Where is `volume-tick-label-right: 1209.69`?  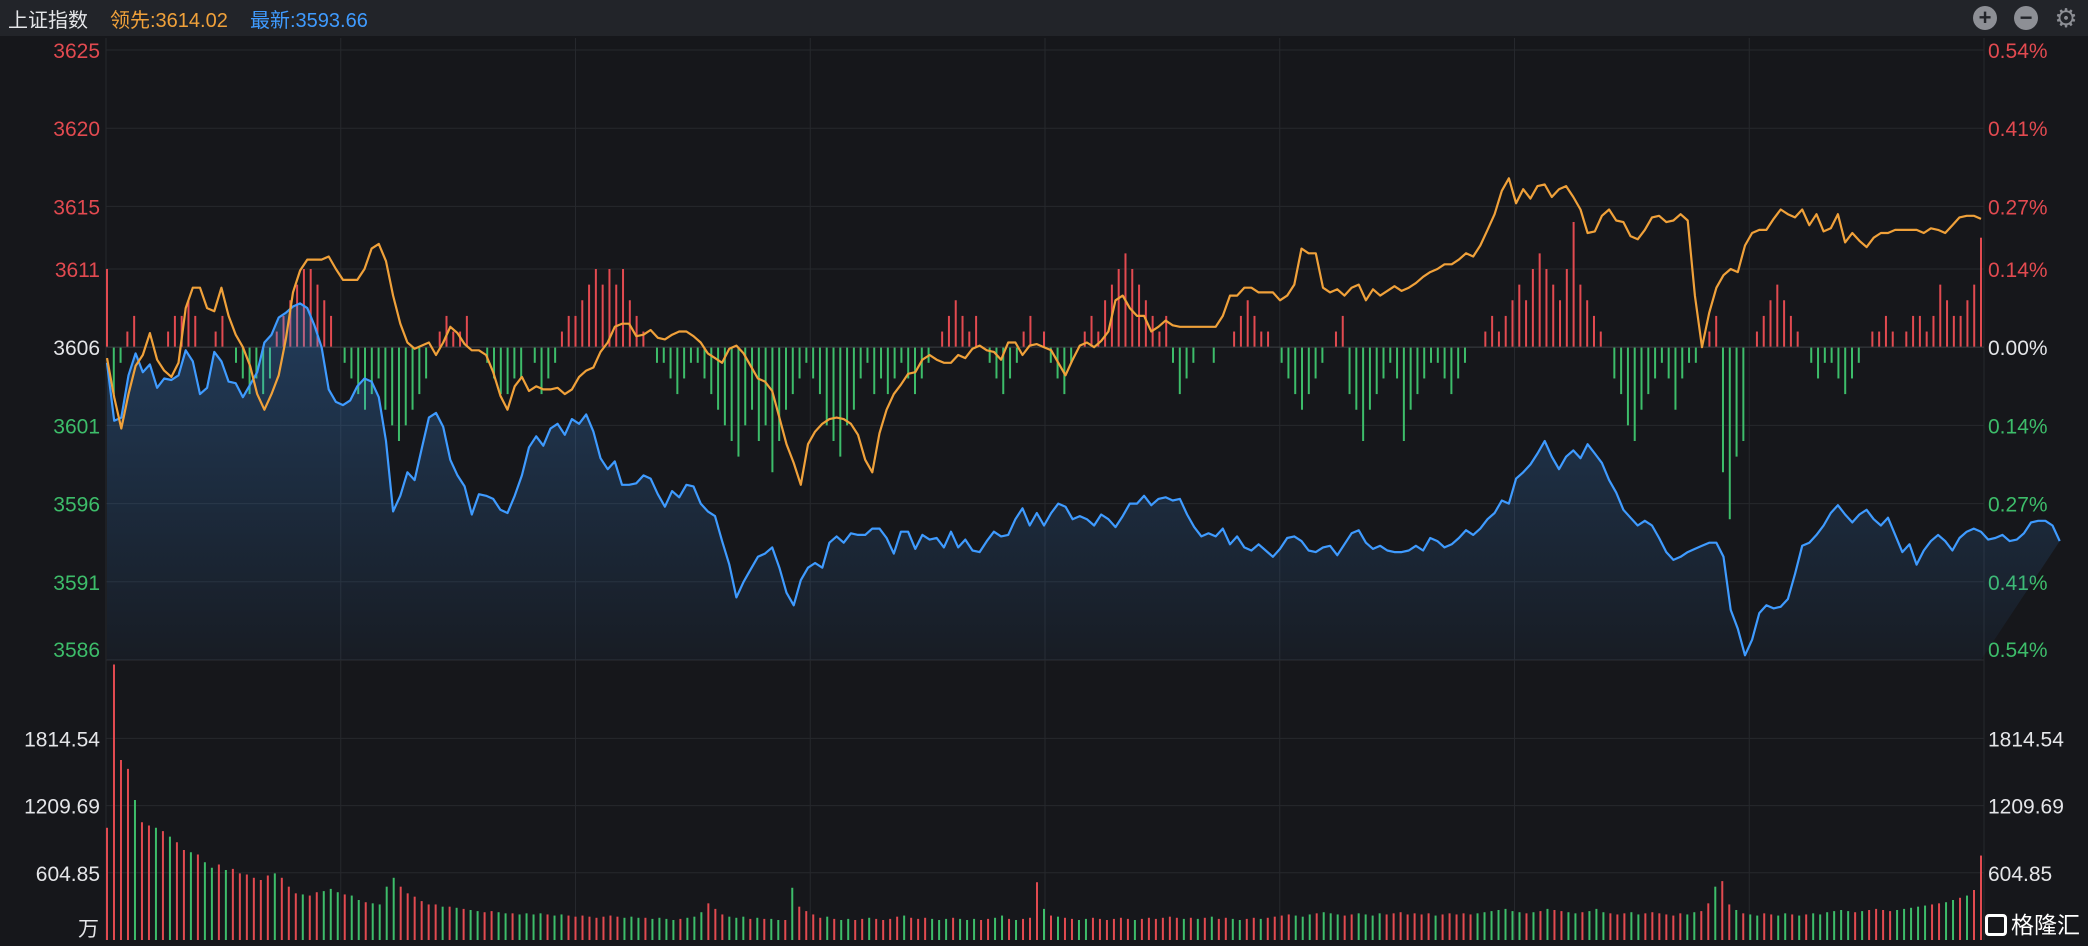 volume-tick-label-right: 1209.69 is located at coordinates (2026, 807).